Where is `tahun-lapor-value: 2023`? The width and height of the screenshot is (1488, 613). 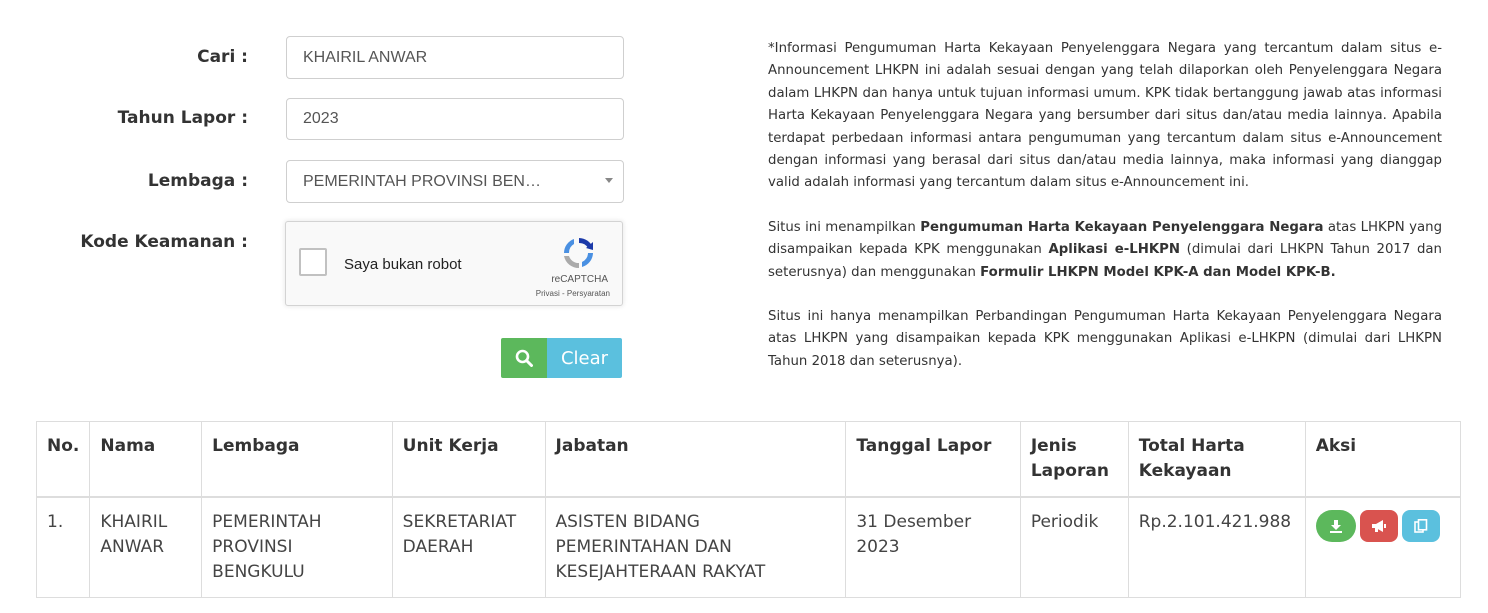
tahun-lapor-value: 2023 is located at coordinates (321, 118).